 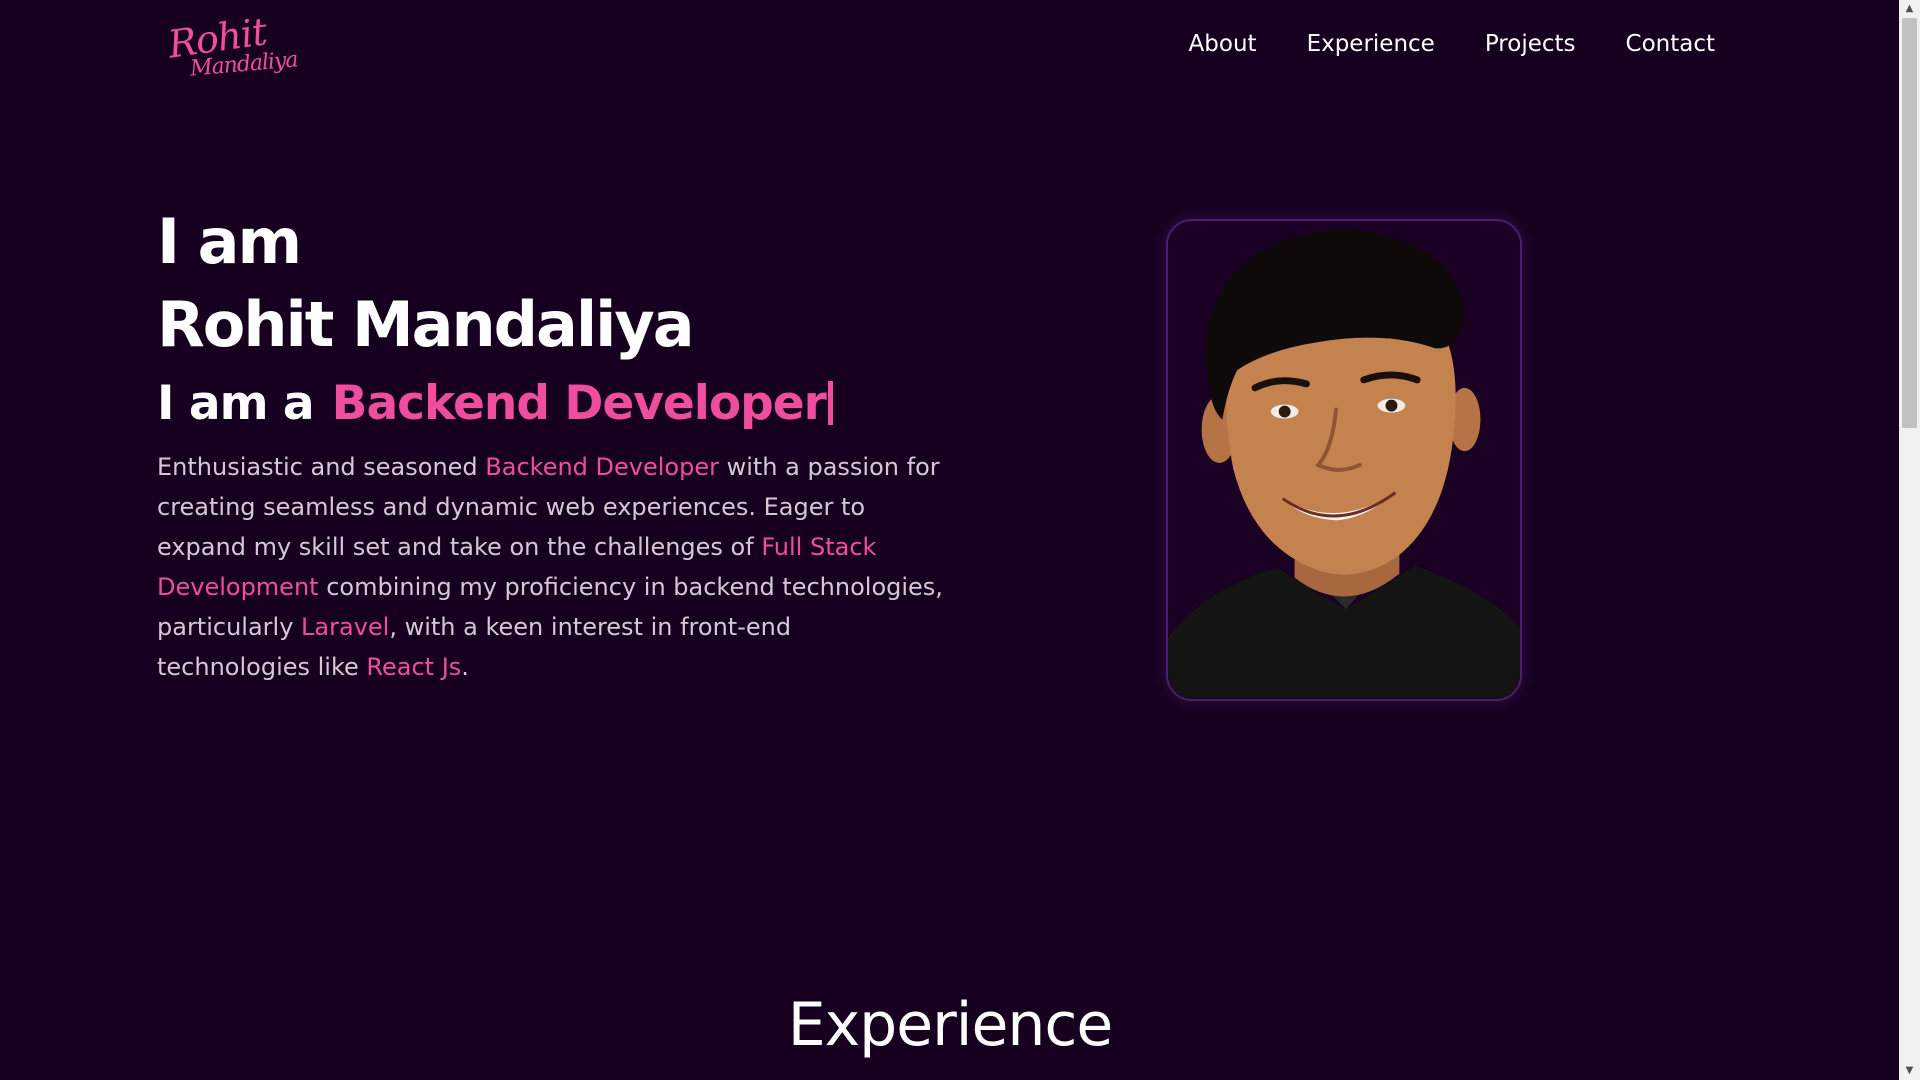 I want to click on typing-cursor, so click(x=830, y=403).